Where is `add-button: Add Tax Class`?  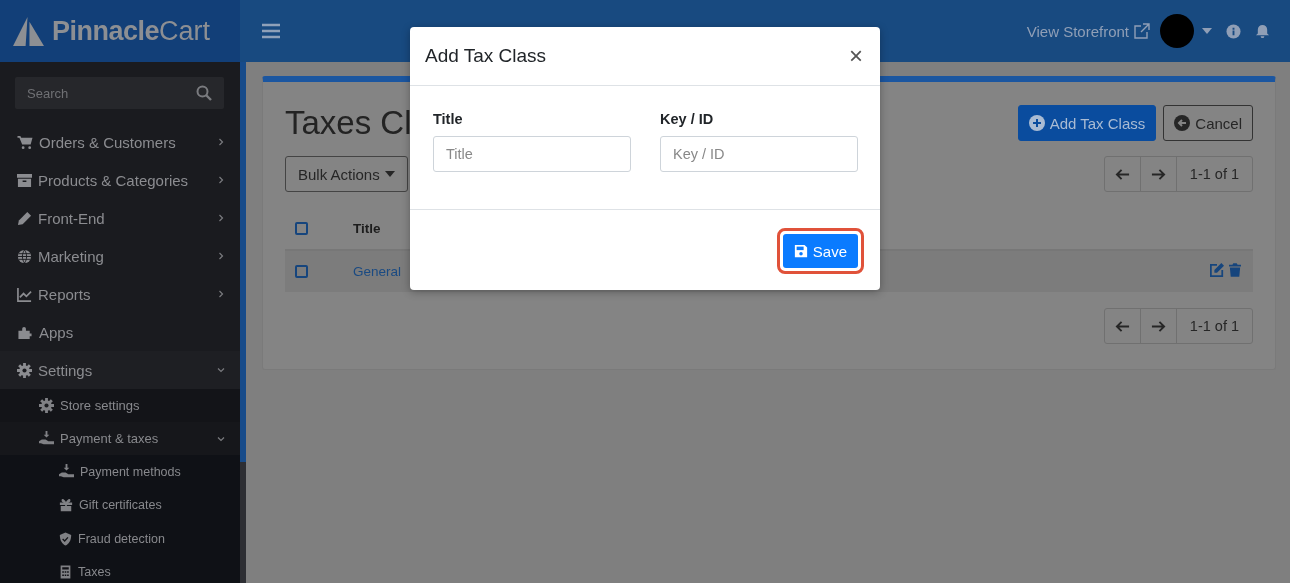 add-button: Add Tax Class is located at coordinates (1087, 123).